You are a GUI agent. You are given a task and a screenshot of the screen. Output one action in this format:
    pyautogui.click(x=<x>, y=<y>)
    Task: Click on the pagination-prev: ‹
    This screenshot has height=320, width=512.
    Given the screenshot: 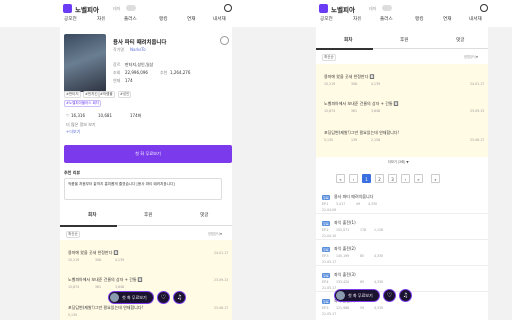 What is the action you would take?
    pyautogui.click(x=353, y=178)
    